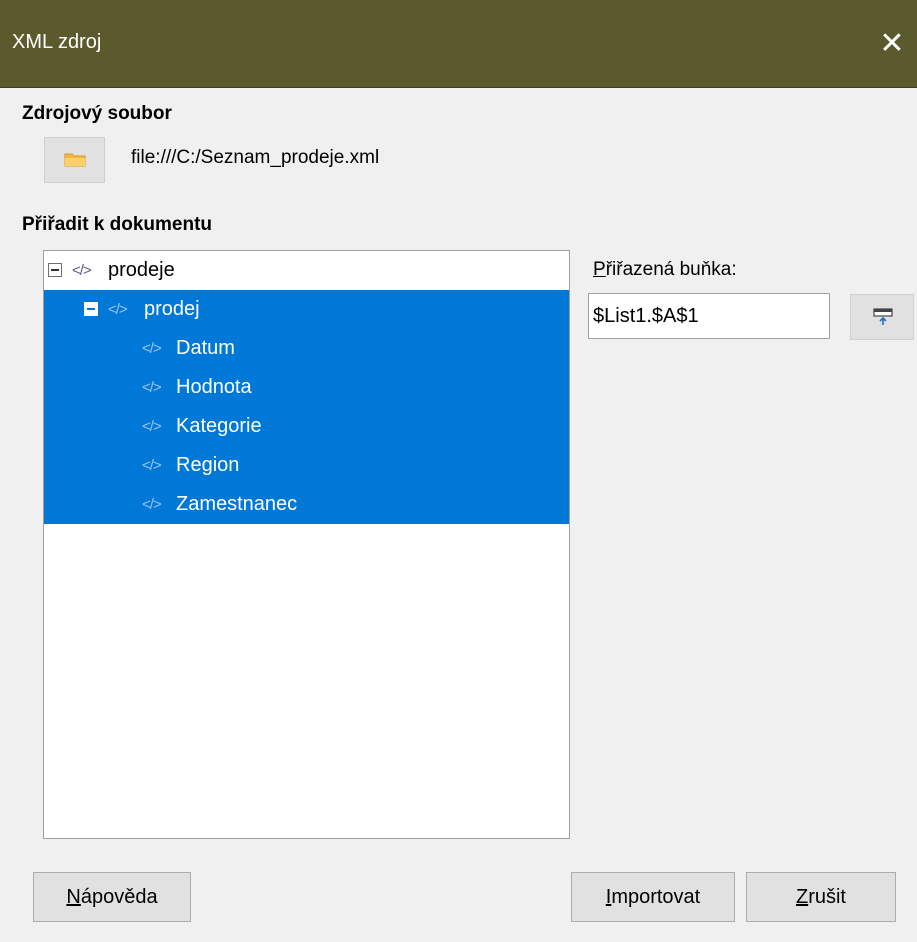  I want to click on linked-cell-label: Přiřazená buňka:, so click(665, 270).